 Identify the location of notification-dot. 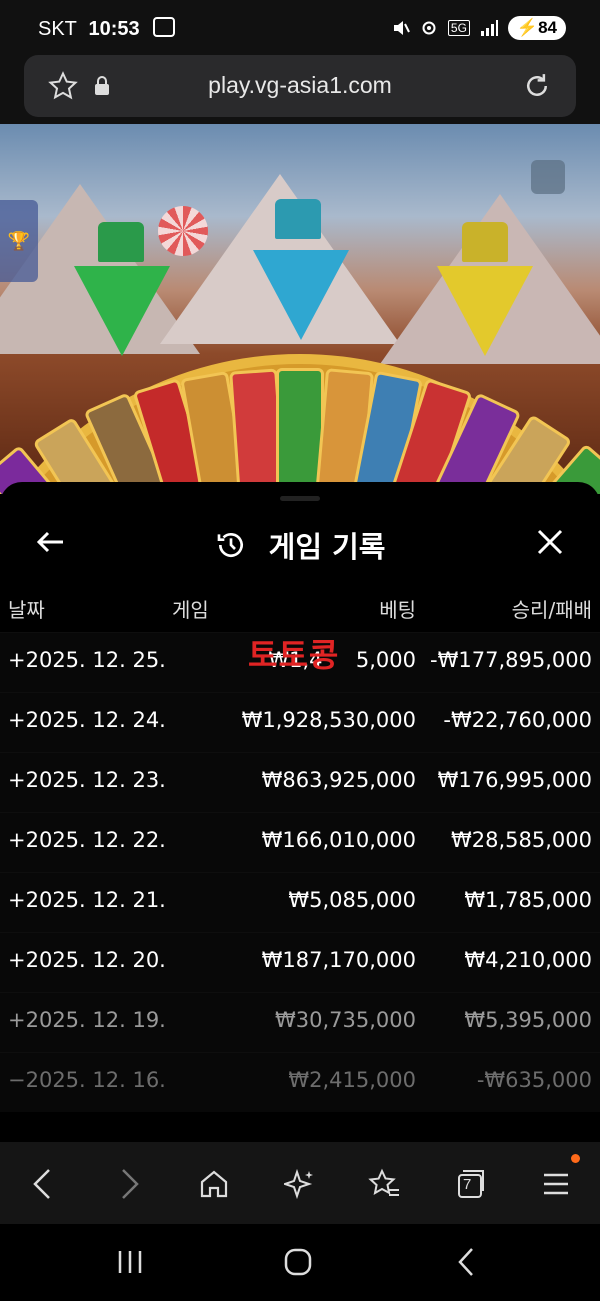
(575, 1158).